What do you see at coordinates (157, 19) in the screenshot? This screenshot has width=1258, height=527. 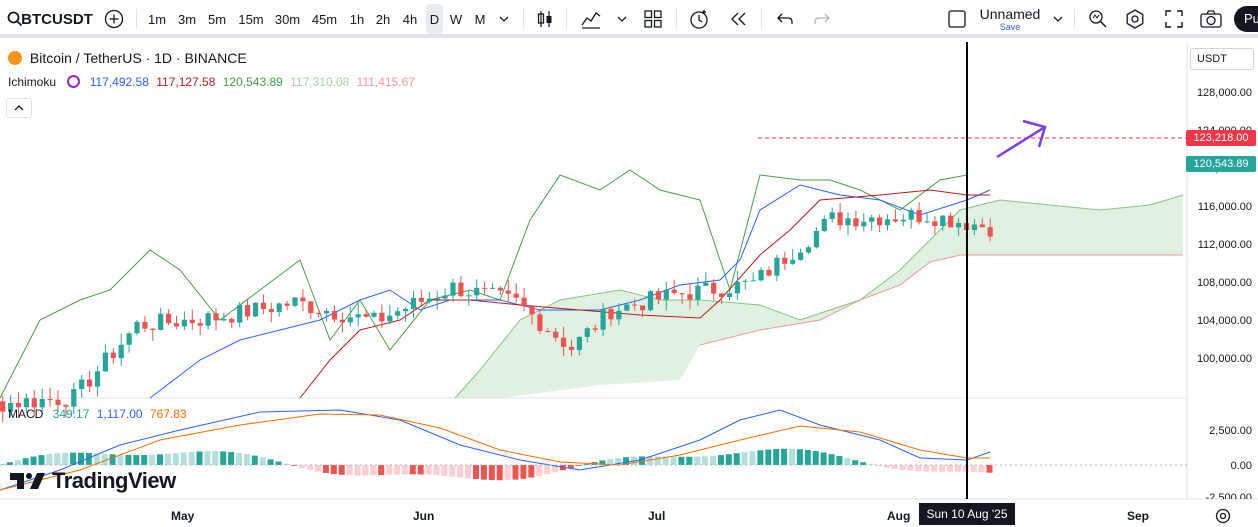 I see `interval-1m: 1m` at bounding box center [157, 19].